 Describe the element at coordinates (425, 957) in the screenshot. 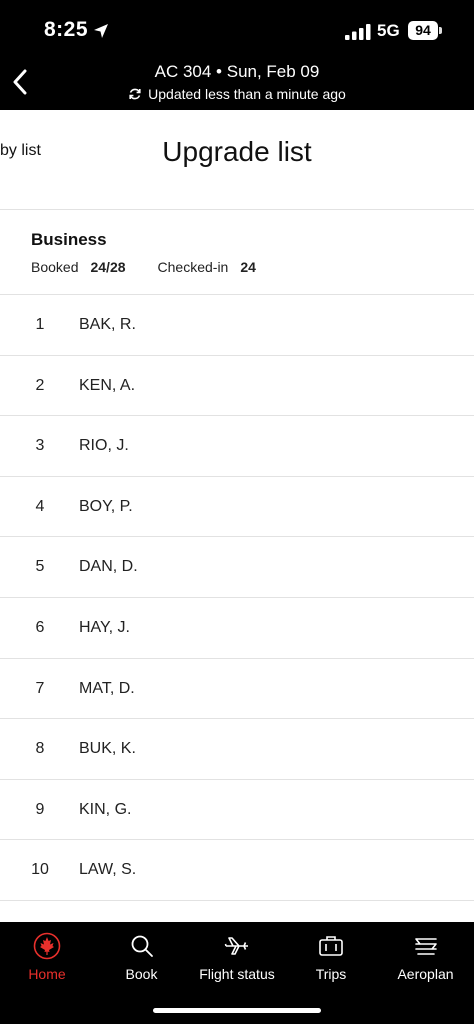

I see `tab-aeroplan: Aeroplan` at that location.